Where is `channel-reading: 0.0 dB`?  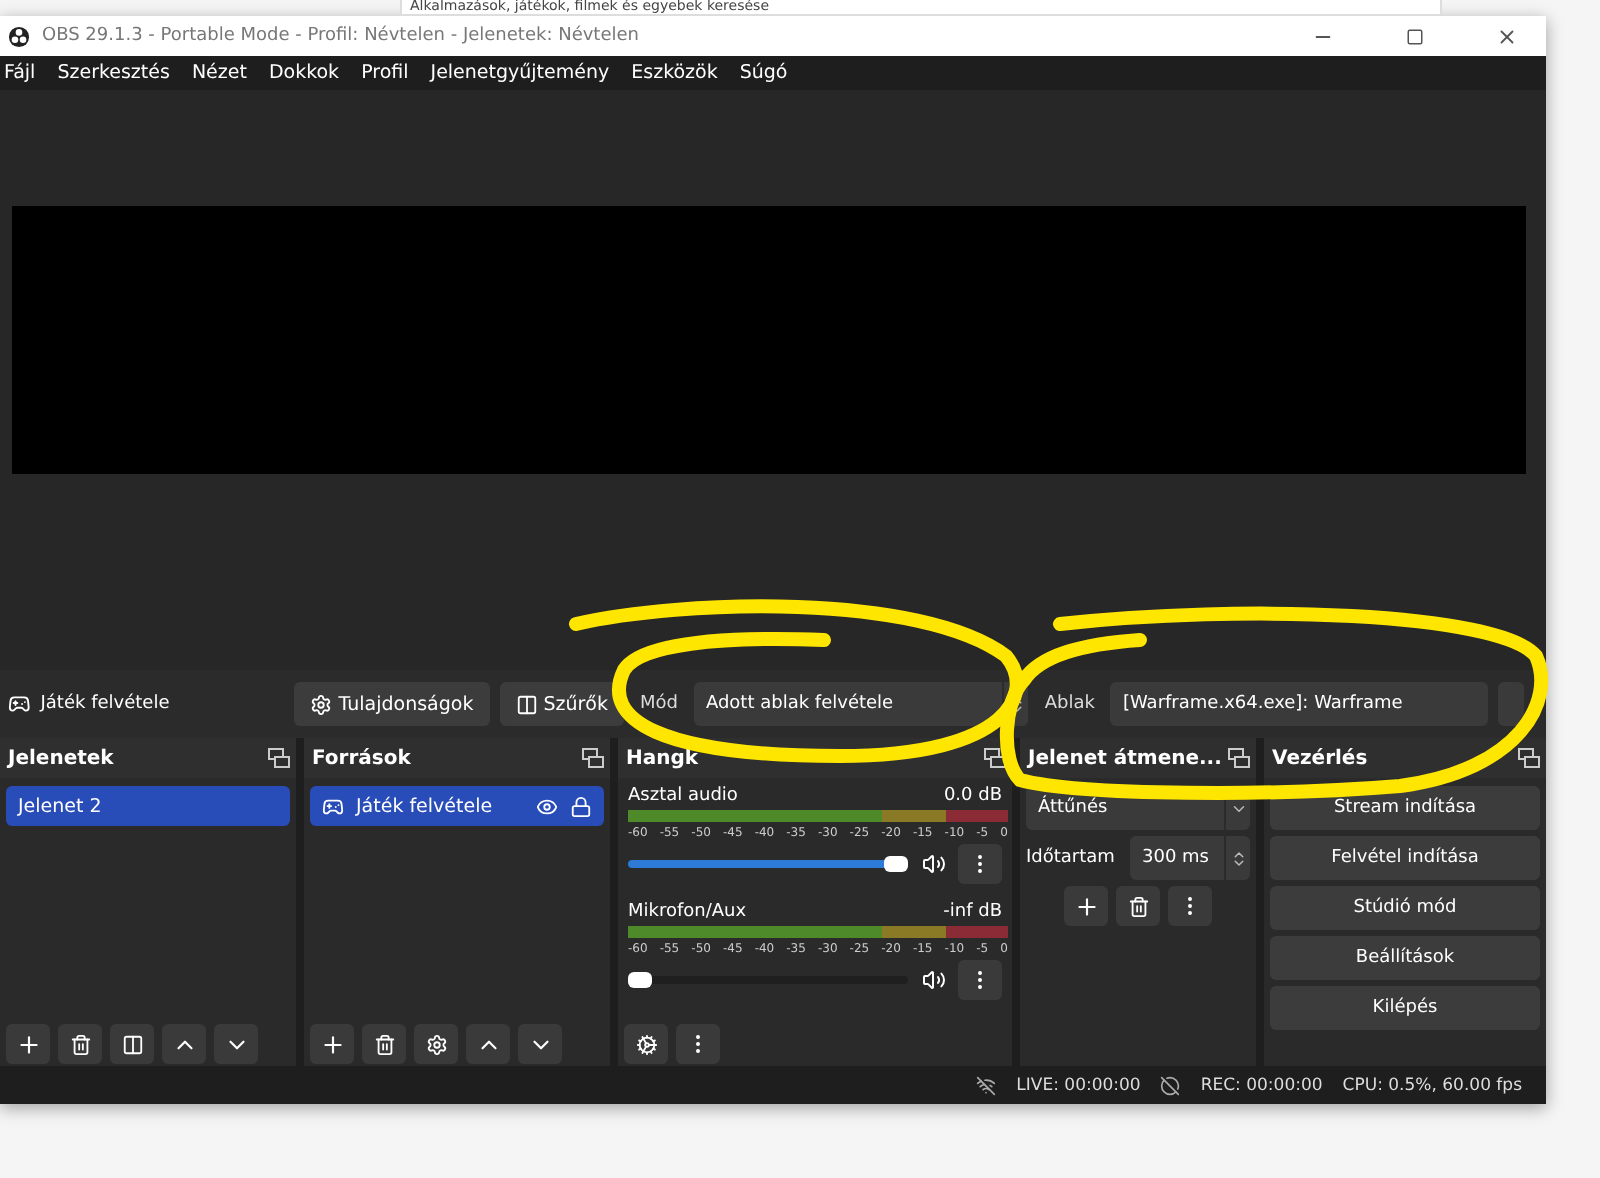 channel-reading: 0.0 dB is located at coordinates (972, 796).